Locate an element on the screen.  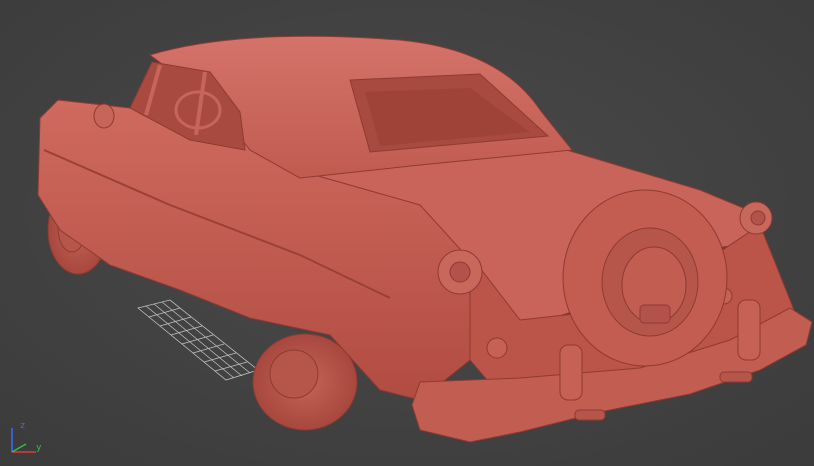
tail-light-right-lens is located at coordinates (758, 218).